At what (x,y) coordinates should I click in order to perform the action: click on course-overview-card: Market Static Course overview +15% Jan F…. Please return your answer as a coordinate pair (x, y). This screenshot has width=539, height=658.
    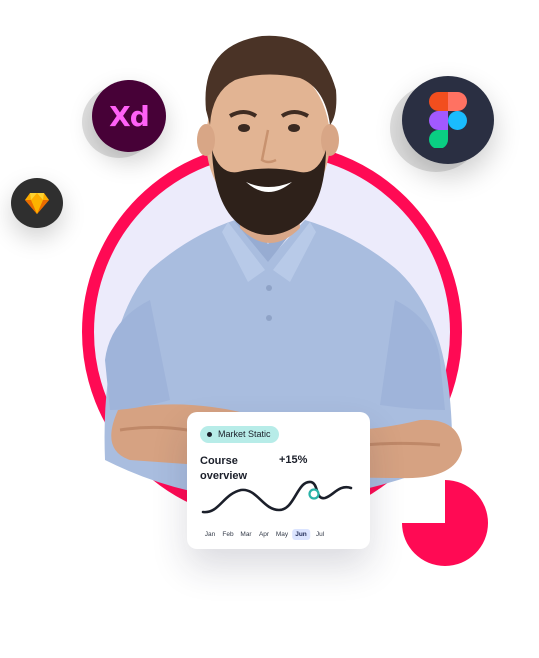
    Looking at the image, I should click on (278, 480).